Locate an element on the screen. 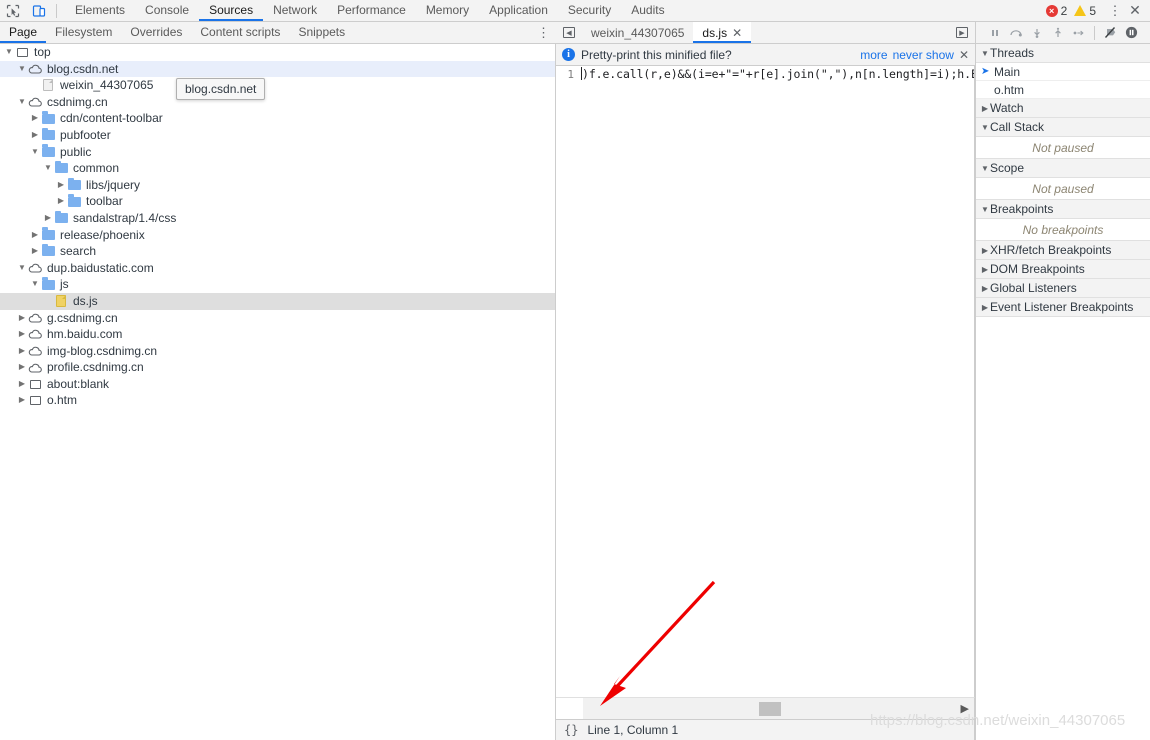  debugger-section-scope: ▼ Scope is located at coordinates (1063, 168).